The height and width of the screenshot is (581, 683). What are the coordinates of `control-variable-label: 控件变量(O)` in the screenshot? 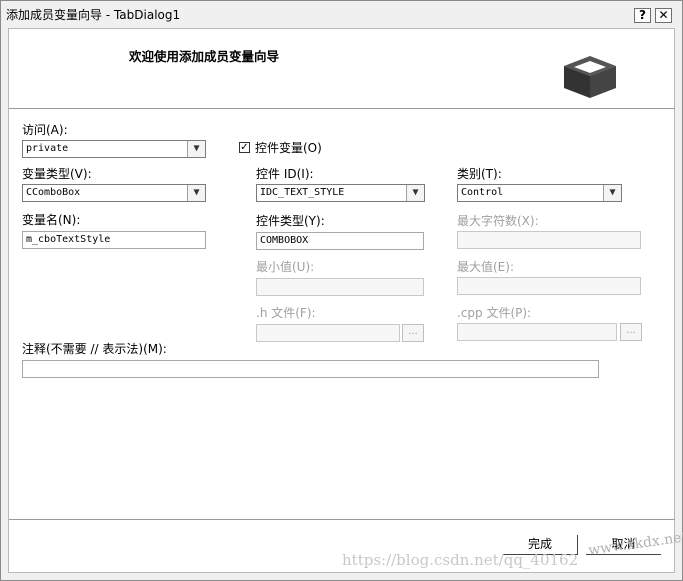 It's located at (288, 148).